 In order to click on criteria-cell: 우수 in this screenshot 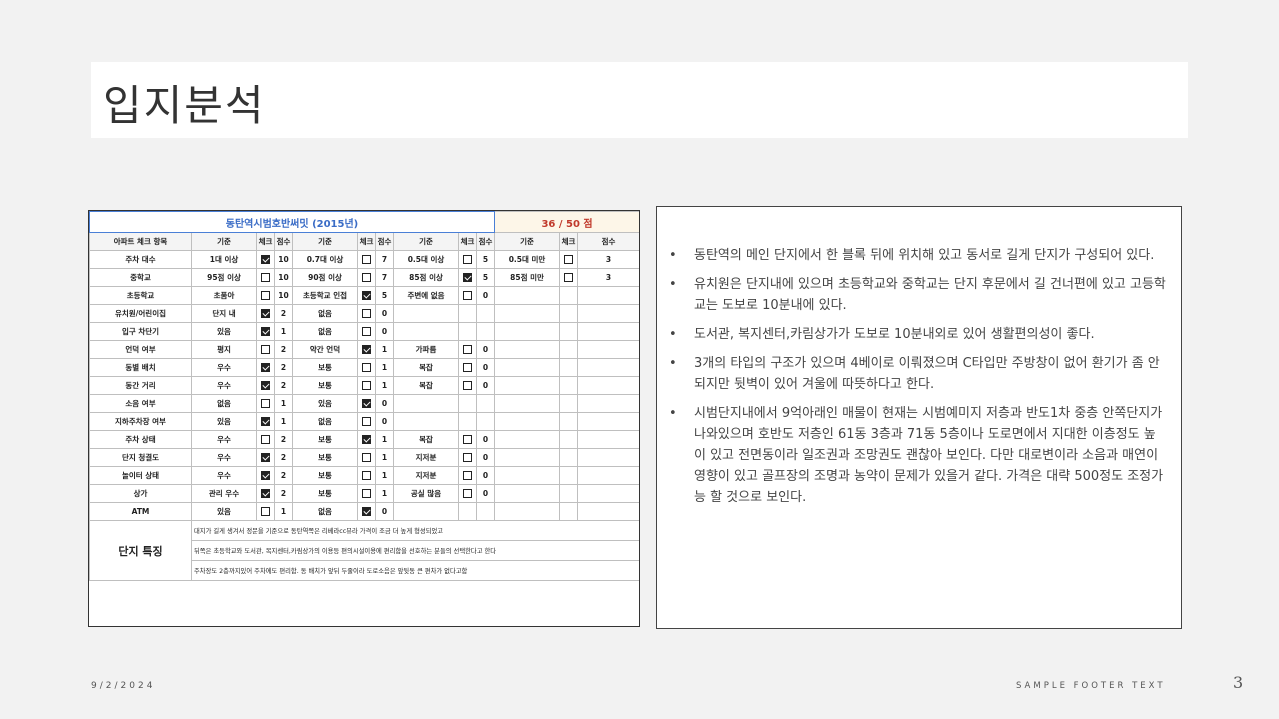, I will do `click(224, 367)`.